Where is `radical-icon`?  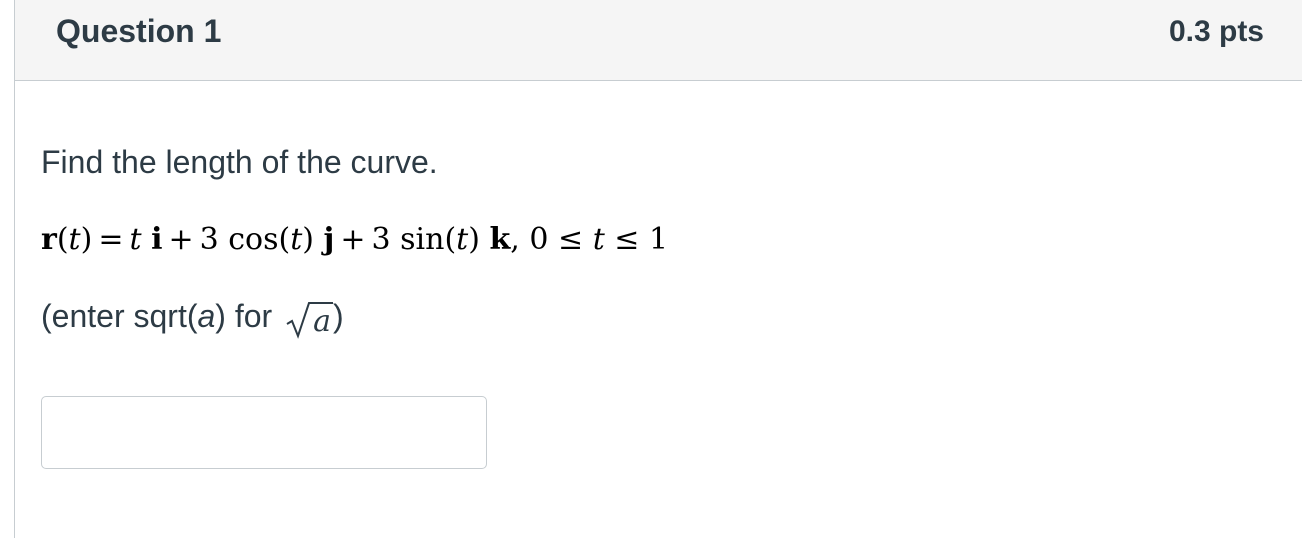
radical-icon is located at coordinates (300, 320).